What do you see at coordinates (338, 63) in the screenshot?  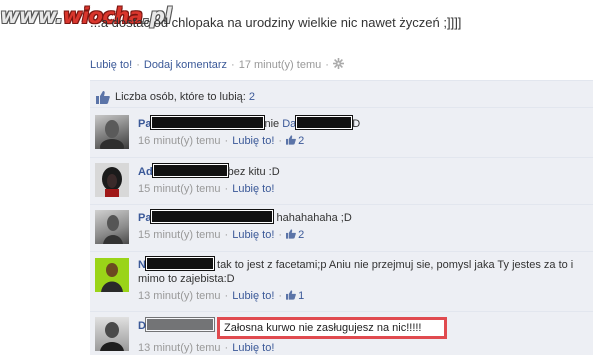 I see `gear-icon` at bounding box center [338, 63].